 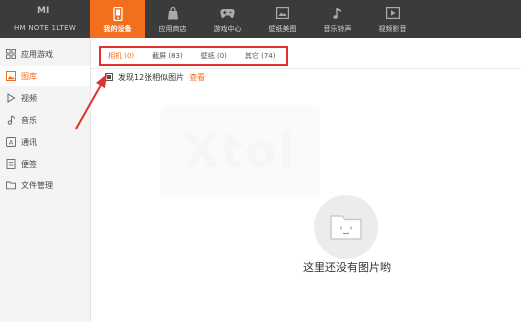 I want to click on folder-icon, so click(x=11, y=185).